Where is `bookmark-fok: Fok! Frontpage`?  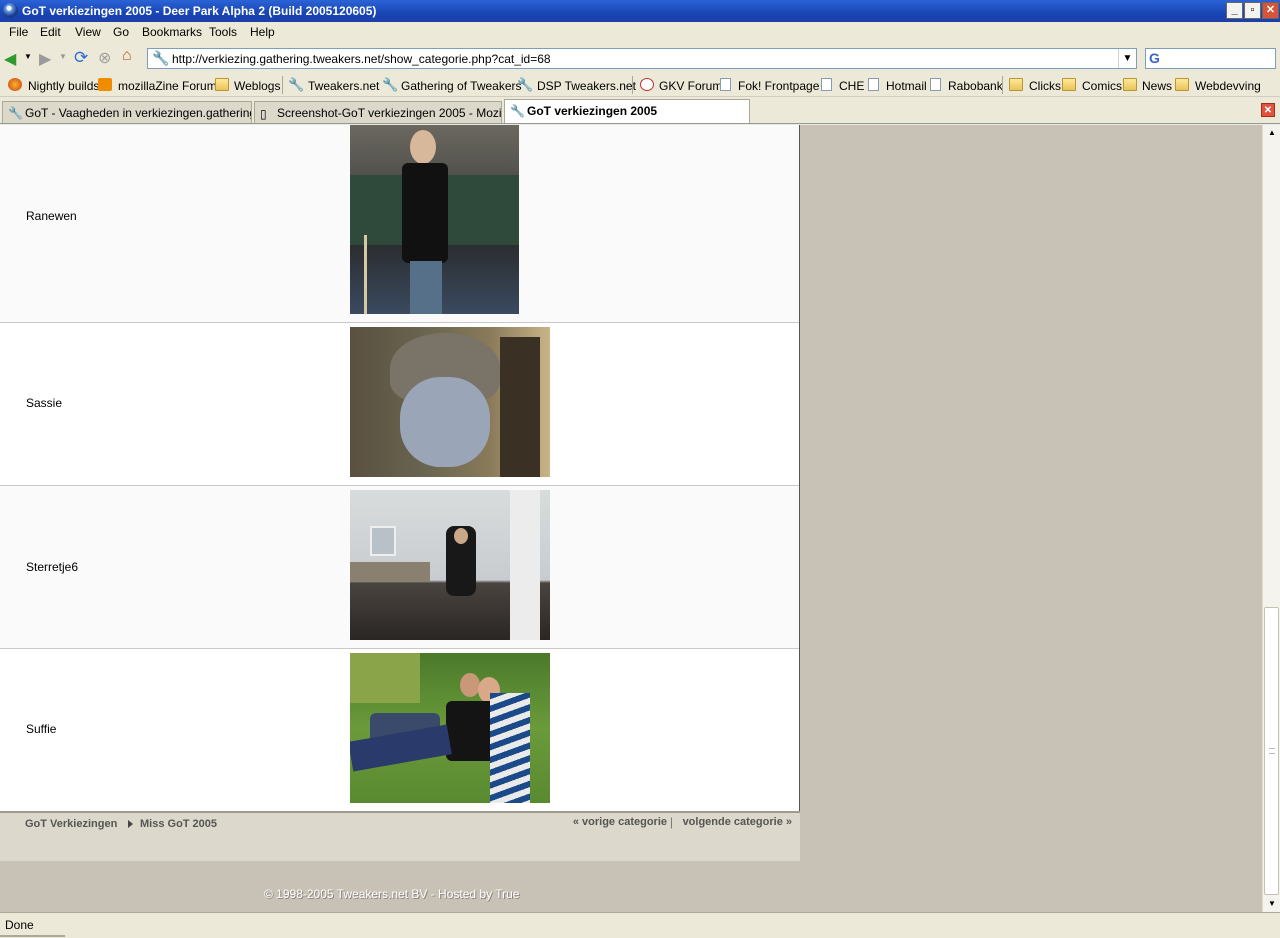 bookmark-fok: Fok! Frontpage is located at coordinates (778, 86).